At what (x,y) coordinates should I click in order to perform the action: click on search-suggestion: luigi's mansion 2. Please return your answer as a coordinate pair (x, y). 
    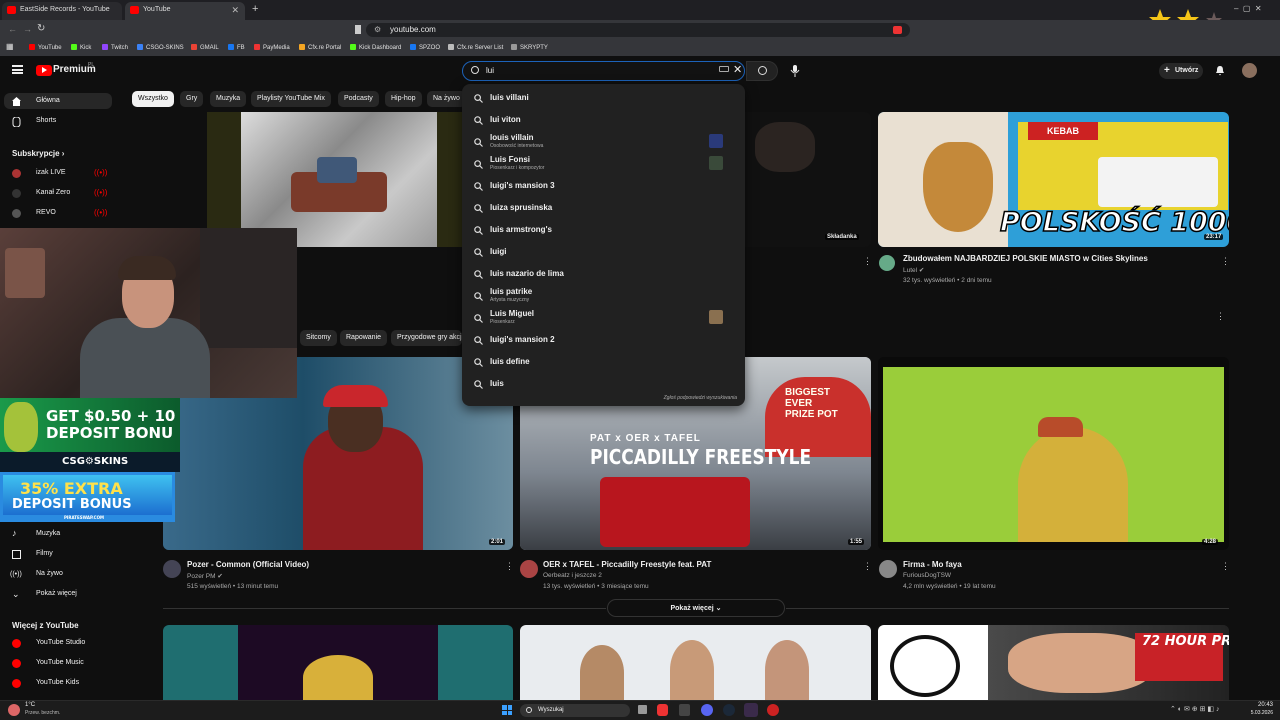
    Looking at the image, I should click on (603, 340).